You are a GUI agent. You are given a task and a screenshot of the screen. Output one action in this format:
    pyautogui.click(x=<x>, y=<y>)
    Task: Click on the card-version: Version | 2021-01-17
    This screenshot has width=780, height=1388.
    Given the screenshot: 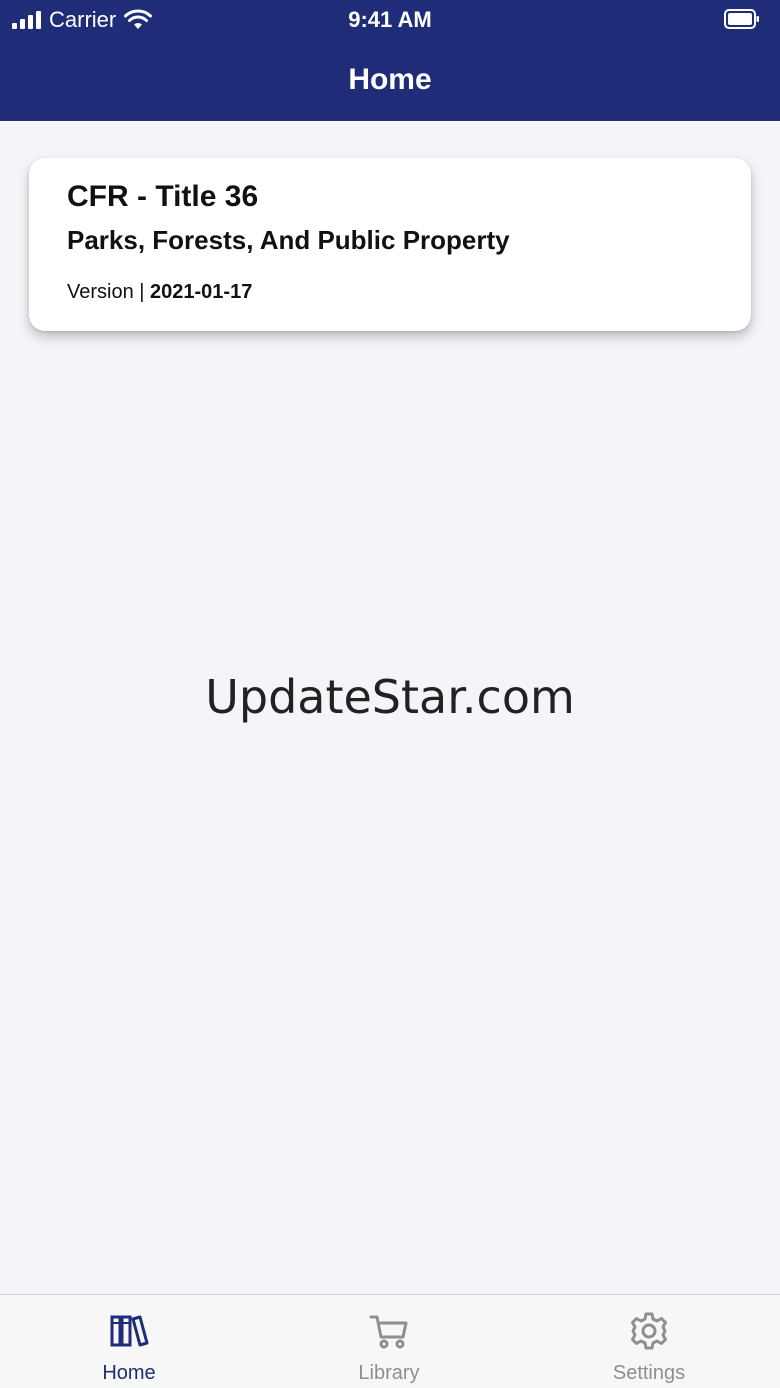 What is the action you would take?
    pyautogui.click(x=390, y=292)
    